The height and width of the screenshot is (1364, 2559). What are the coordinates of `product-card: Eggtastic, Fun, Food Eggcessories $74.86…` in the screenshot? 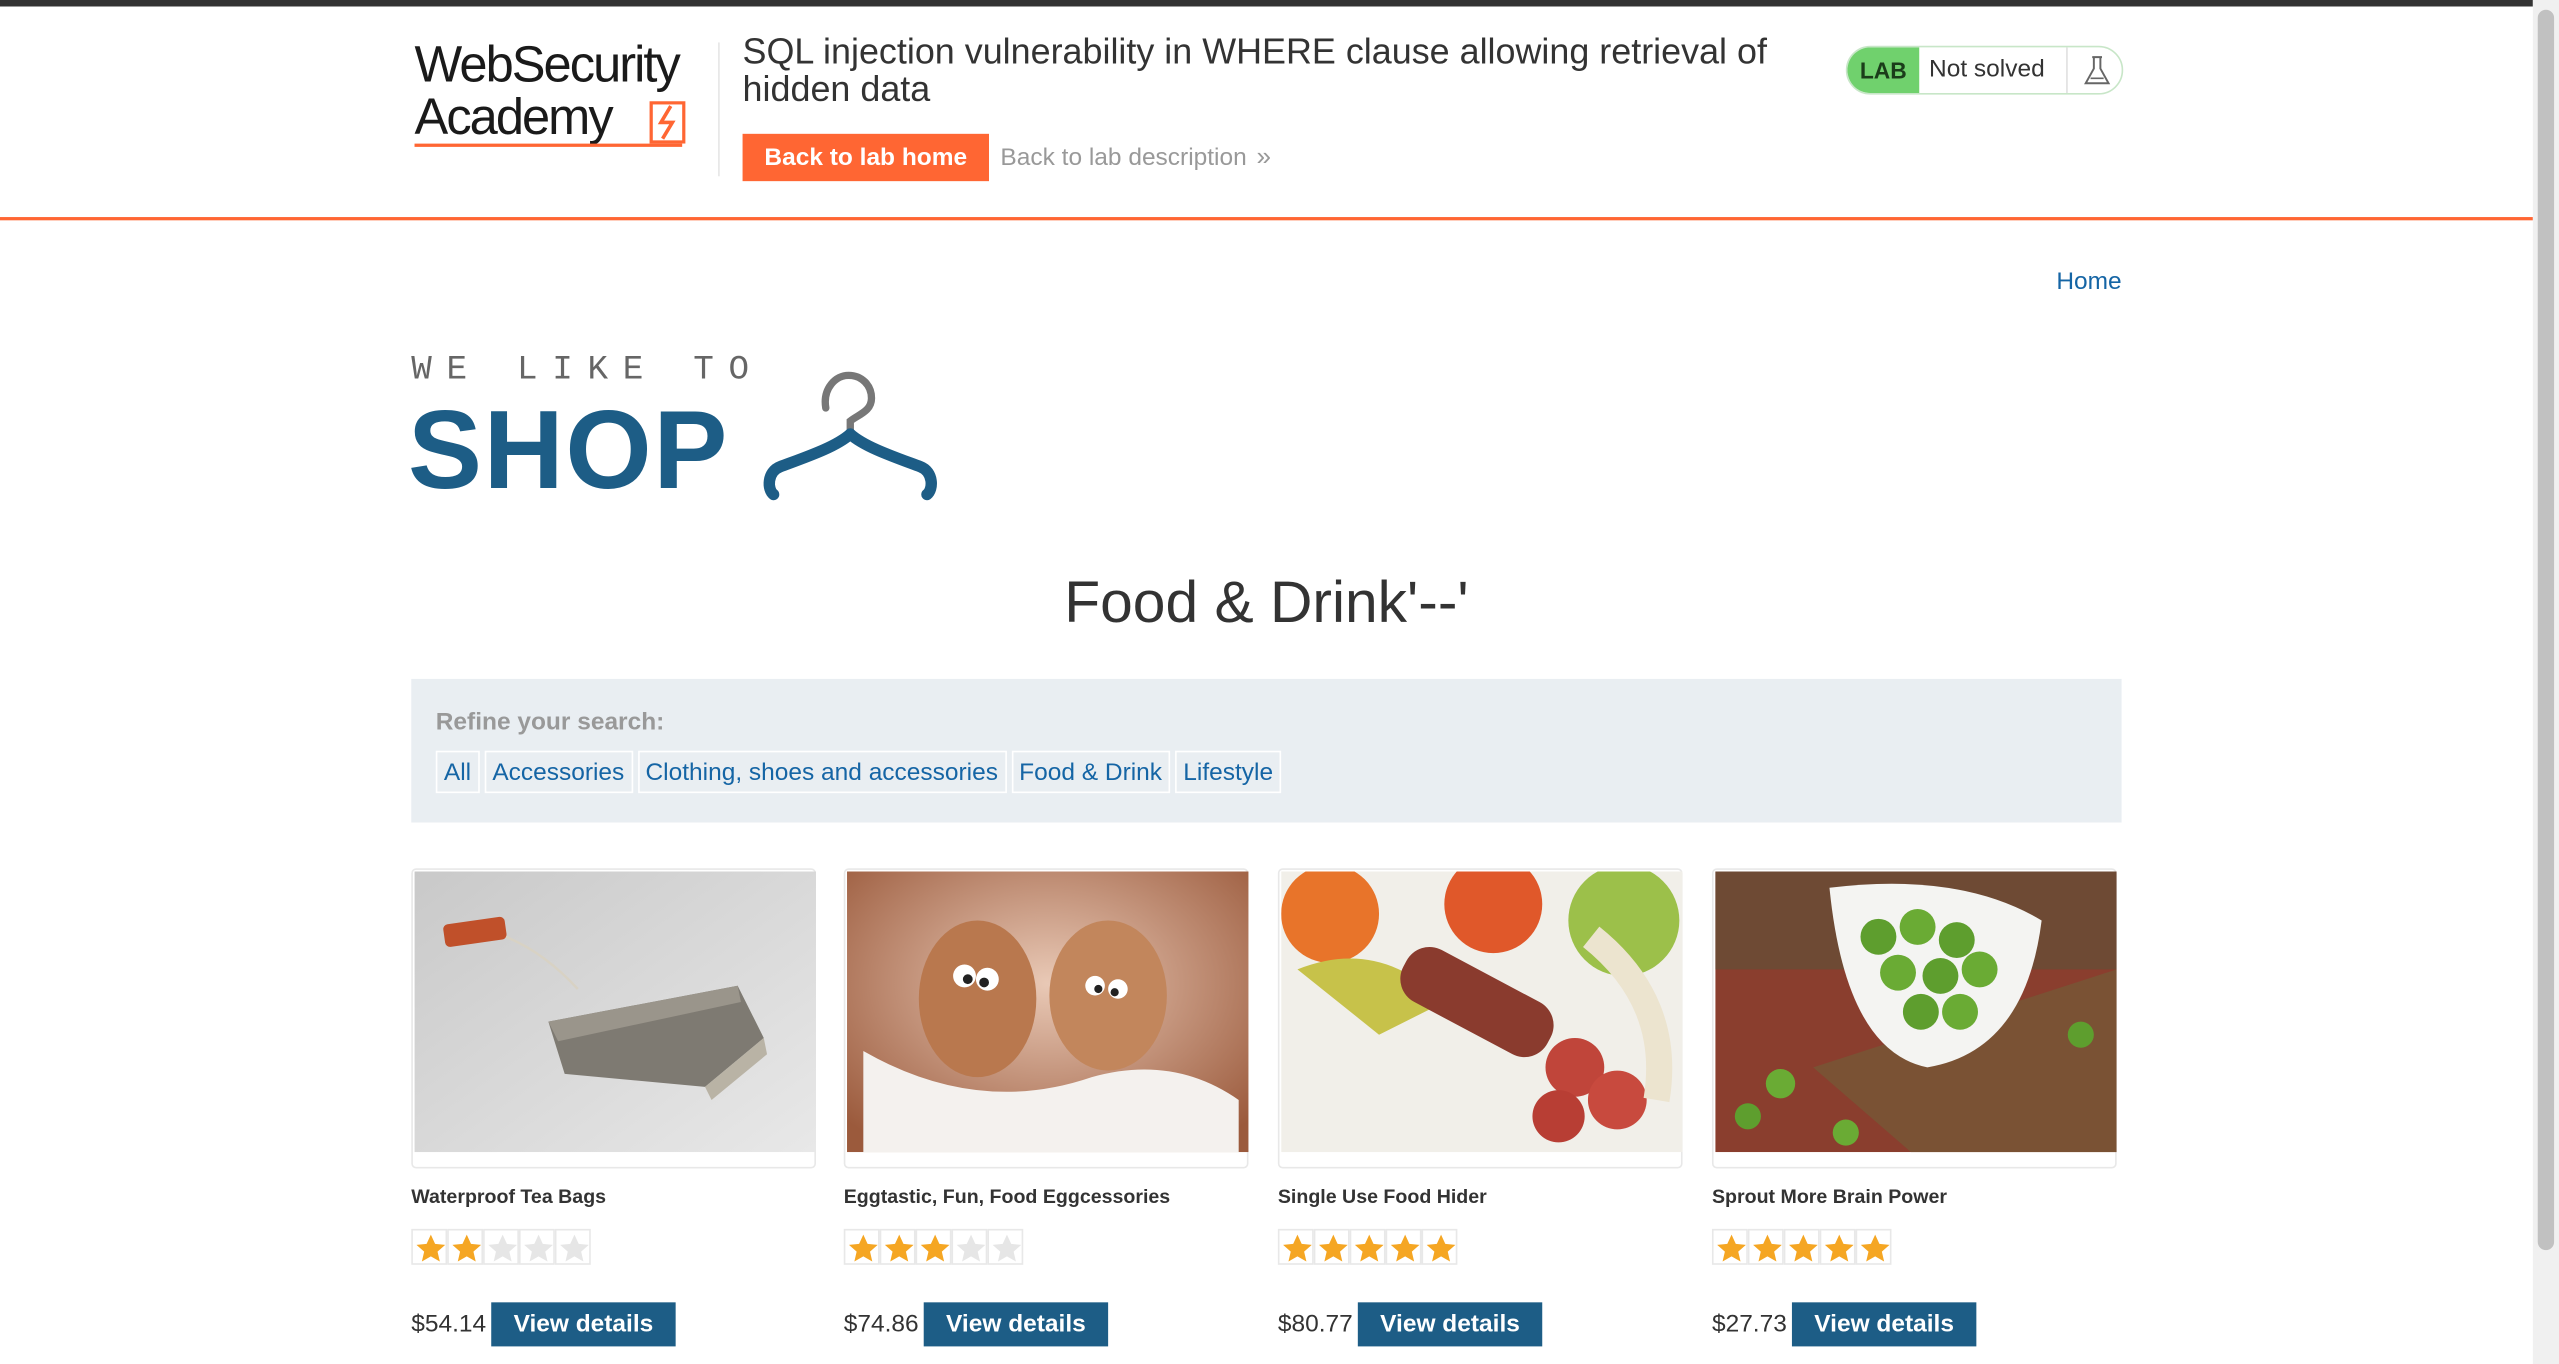 It's located at (1046, 1116).